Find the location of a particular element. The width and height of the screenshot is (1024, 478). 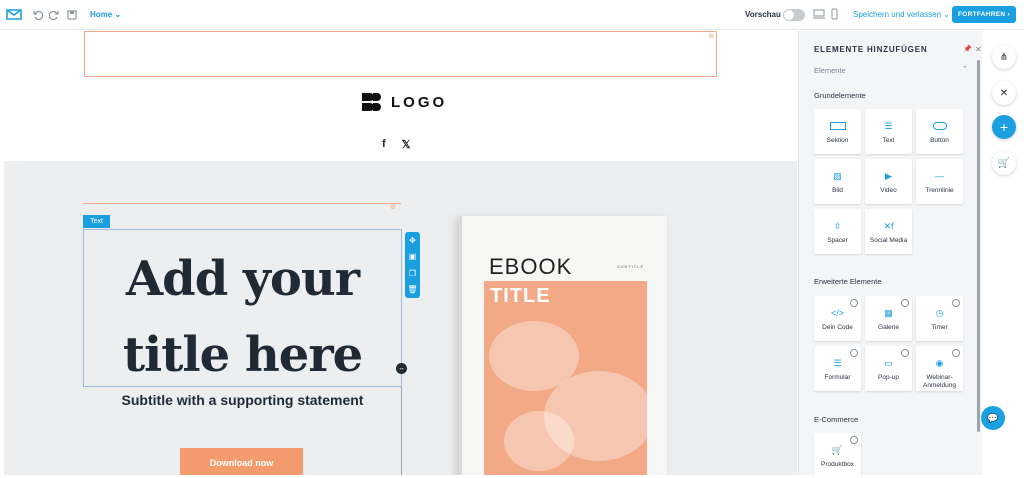

social-media-icon: ✕f is located at coordinates (888, 225).